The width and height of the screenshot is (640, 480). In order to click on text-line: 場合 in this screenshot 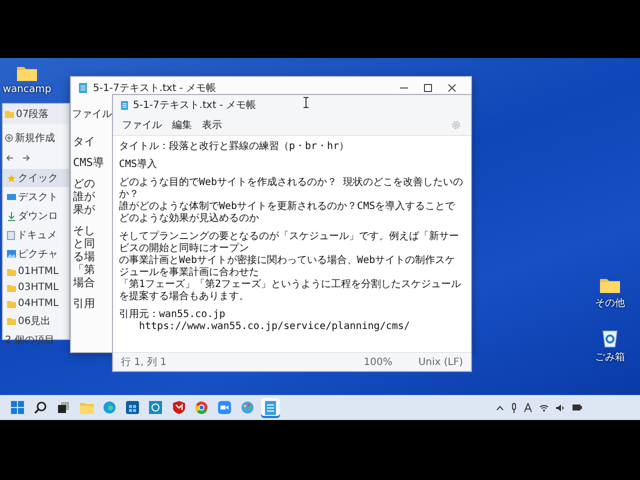, I will do `click(84, 282)`.